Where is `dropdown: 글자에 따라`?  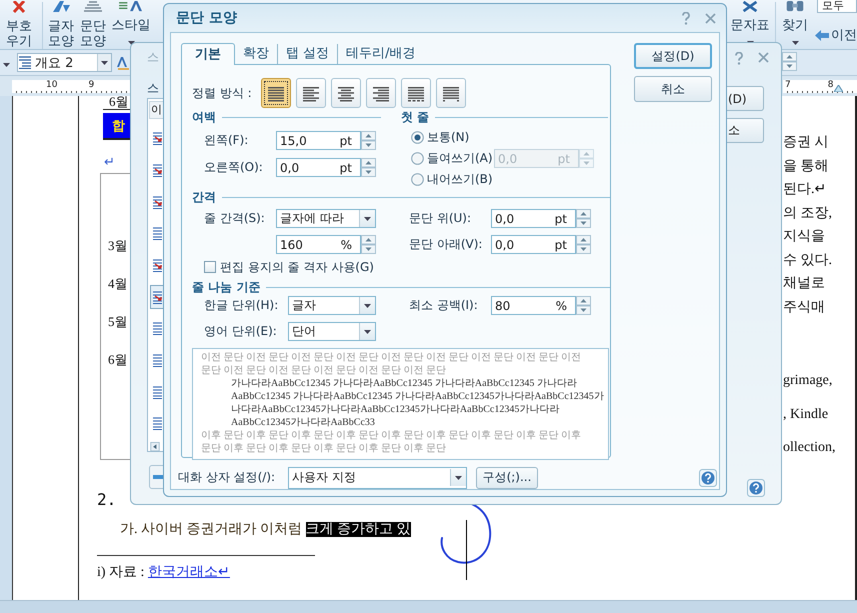
dropdown: 글자에 따라 is located at coordinates (326, 218).